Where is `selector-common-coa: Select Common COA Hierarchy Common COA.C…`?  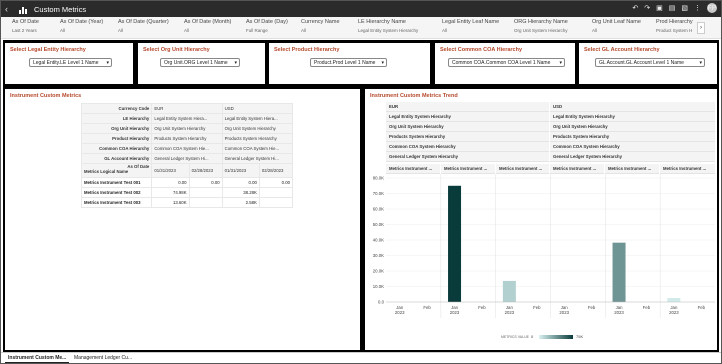
selector-common-coa: Select Common COA Hierarchy Common COA.C… is located at coordinates (505, 63).